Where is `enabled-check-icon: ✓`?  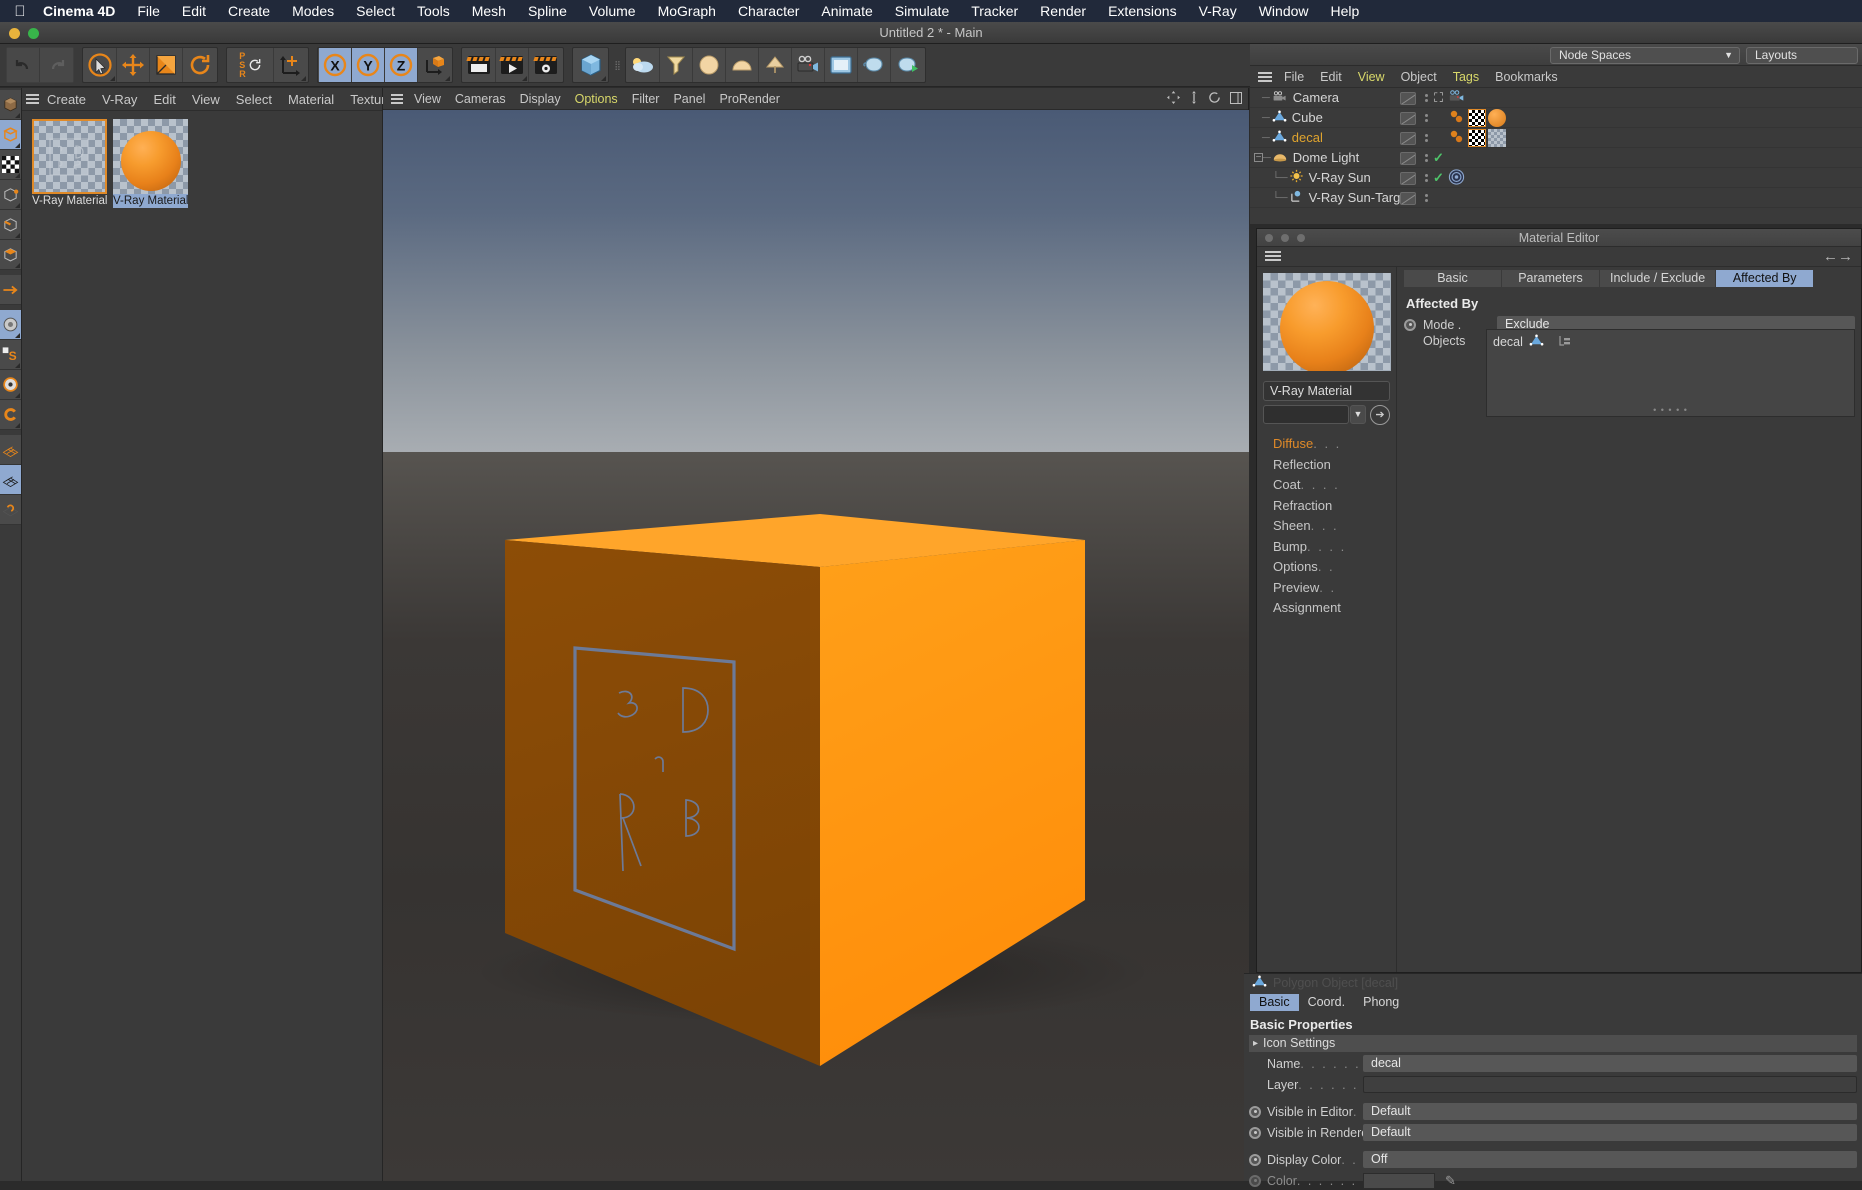
enabled-check-icon: ✓ is located at coordinates (1438, 178).